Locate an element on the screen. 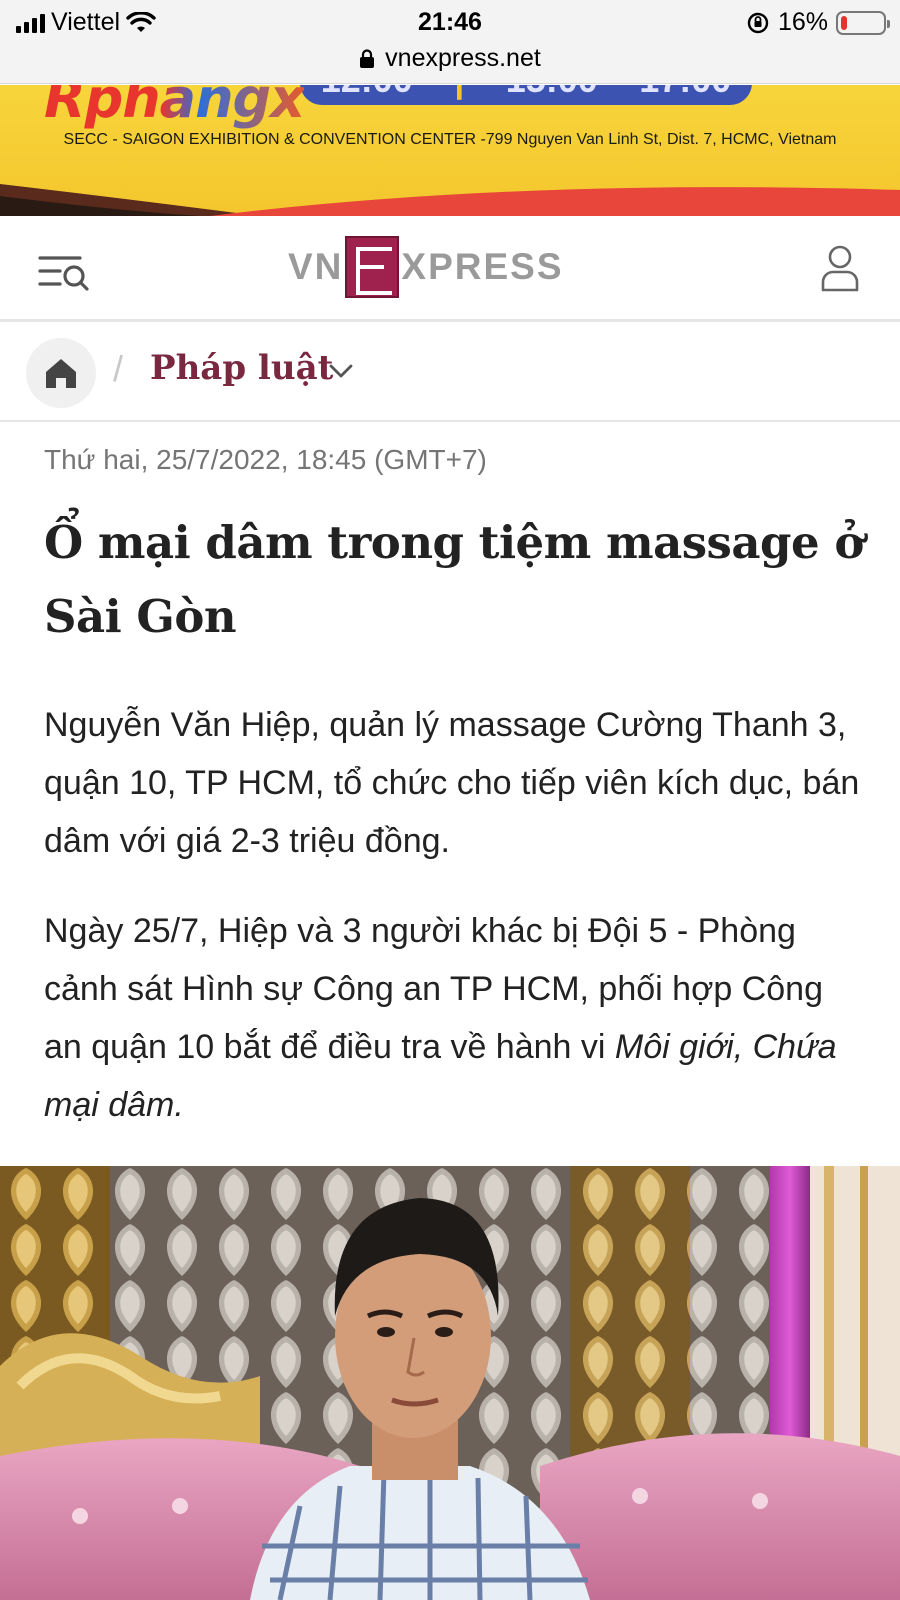  article-title: Ổ mại dâm trong tiệm massage ở Sài Gòn is located at coordinates (454, 579).